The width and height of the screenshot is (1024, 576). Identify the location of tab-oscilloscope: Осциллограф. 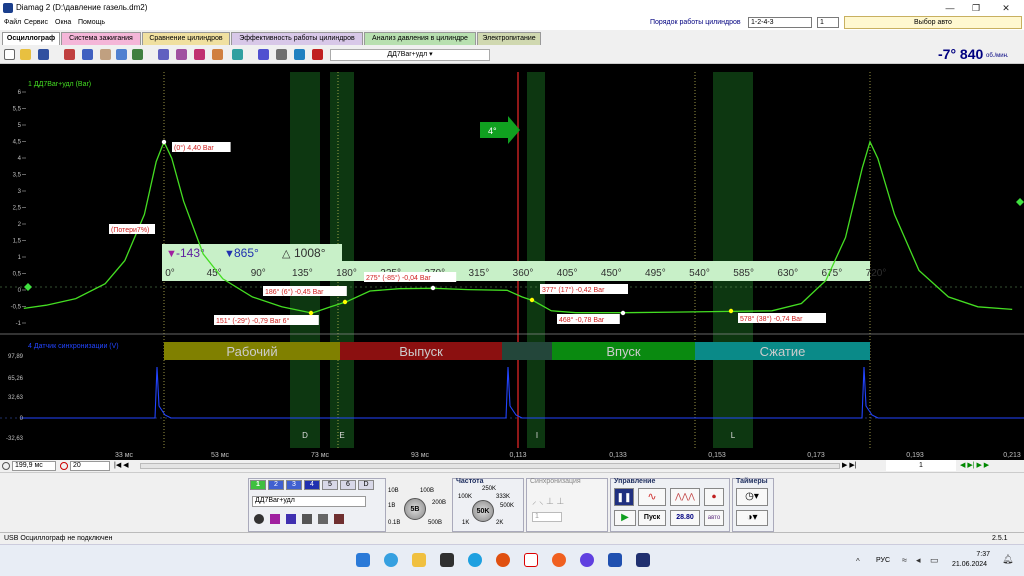
(31, 38).